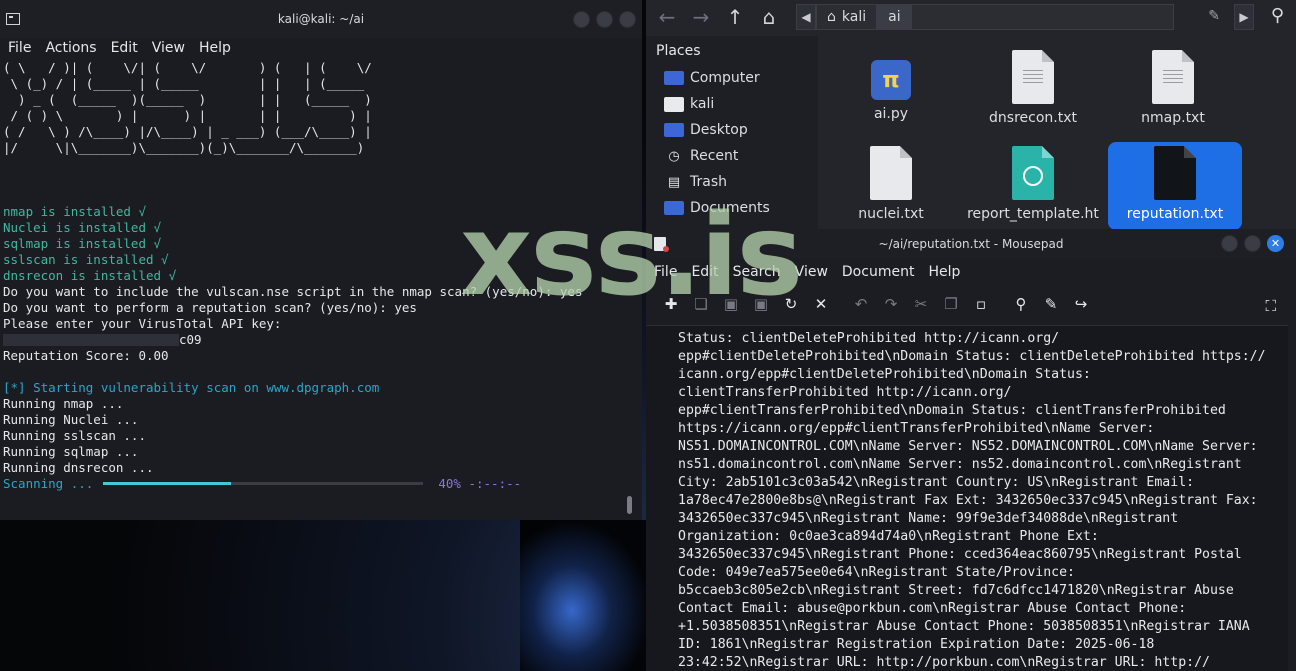  I want to click on place-documents: Documents, so click(732, 208).